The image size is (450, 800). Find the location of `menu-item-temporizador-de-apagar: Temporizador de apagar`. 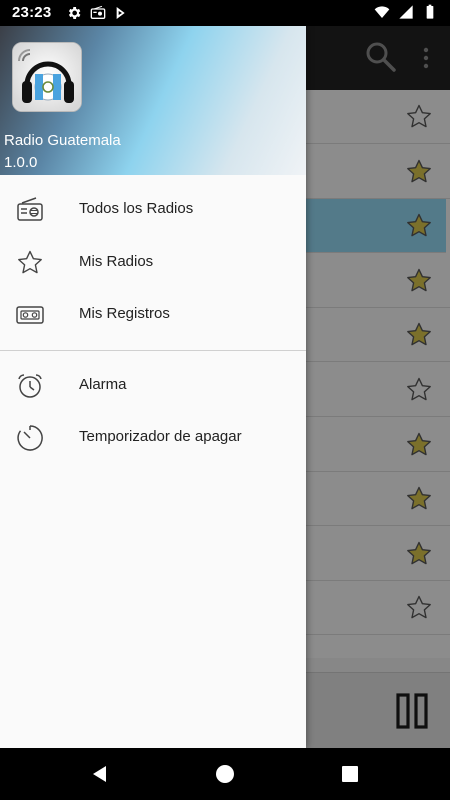

menu-item-temporizador-de-apagar: Temporizador de apagar is located at coordinates (153, 438).